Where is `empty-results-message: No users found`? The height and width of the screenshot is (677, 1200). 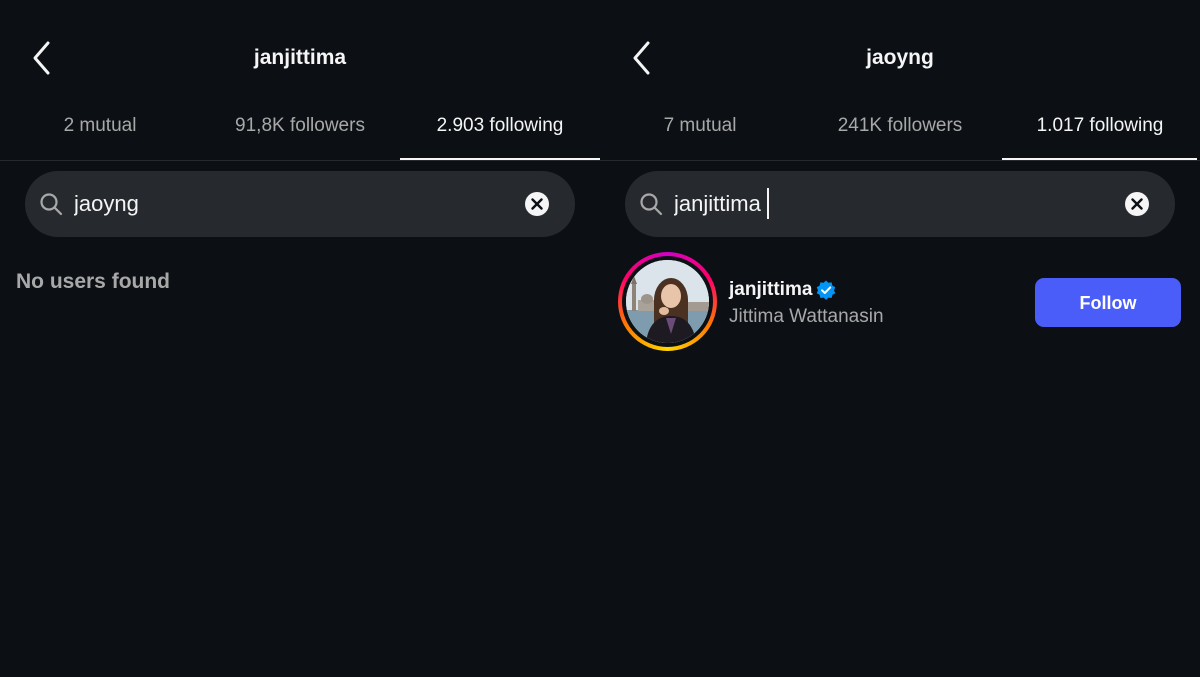 empty-results-message: No users found is located at coordinates (93, 281).